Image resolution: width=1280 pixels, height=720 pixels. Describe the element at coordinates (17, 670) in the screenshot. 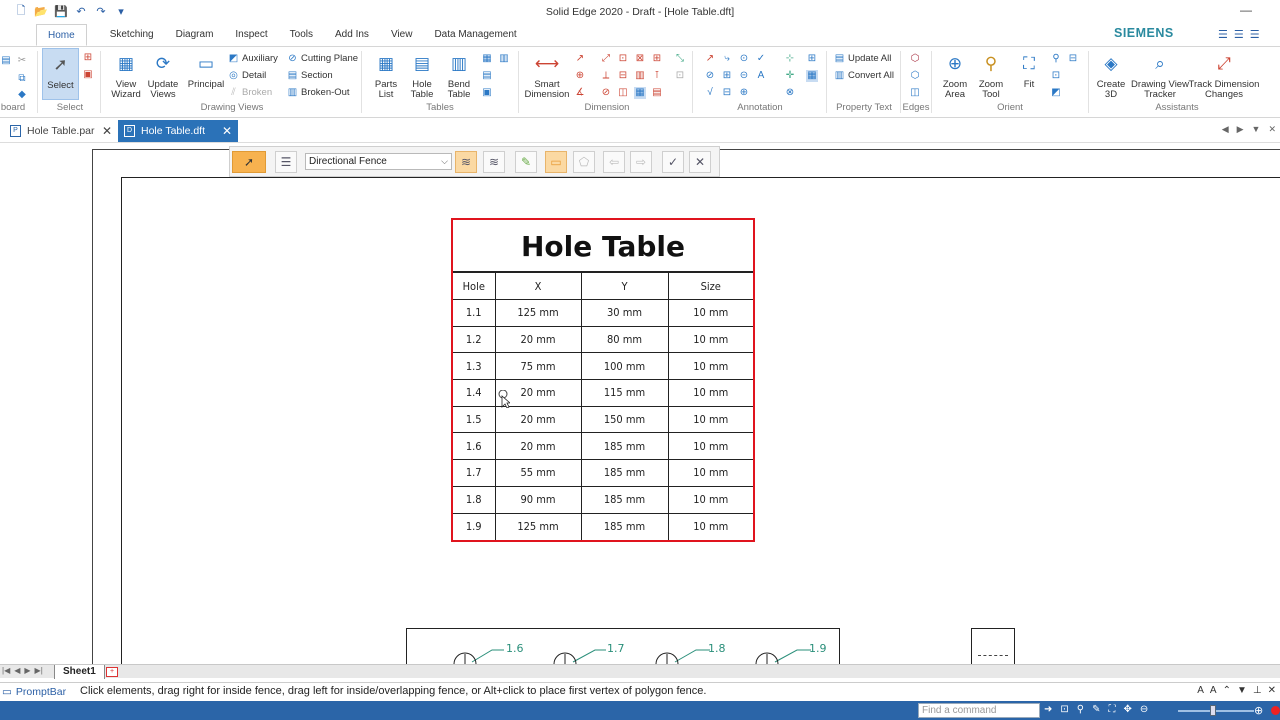

I see `prev-sheet-icon: ◀` at that location.